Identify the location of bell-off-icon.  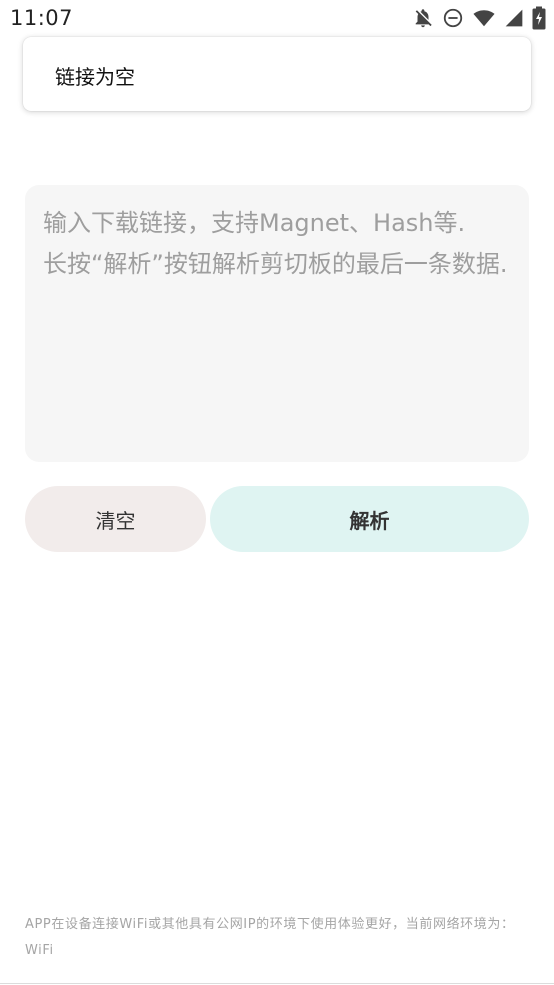
(423, 18).